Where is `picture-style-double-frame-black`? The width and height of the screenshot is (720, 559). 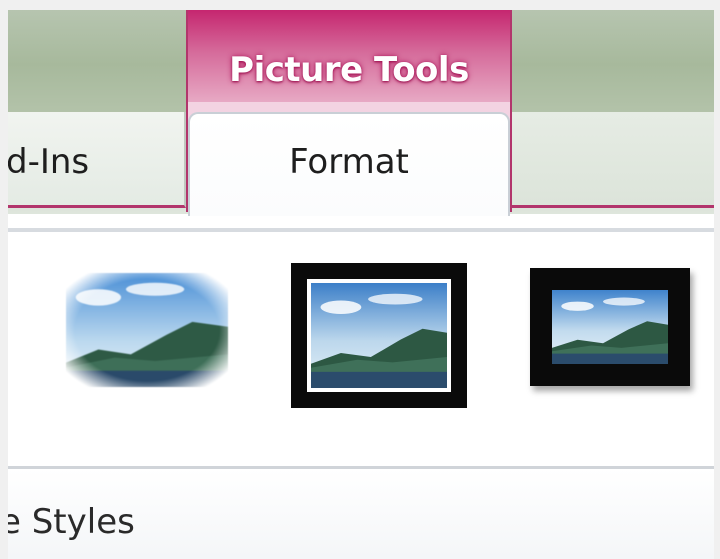
picture-style-double-frame-black is located at coordinates (379, 335).